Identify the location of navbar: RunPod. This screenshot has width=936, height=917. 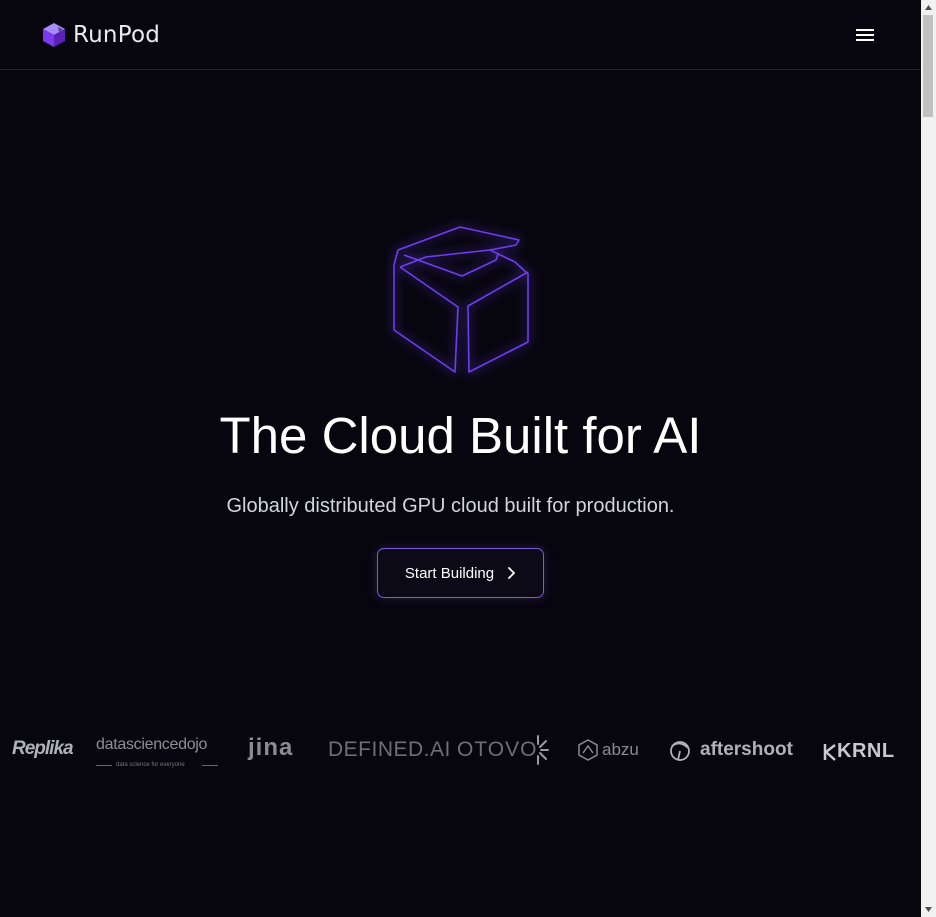
(460, 35).